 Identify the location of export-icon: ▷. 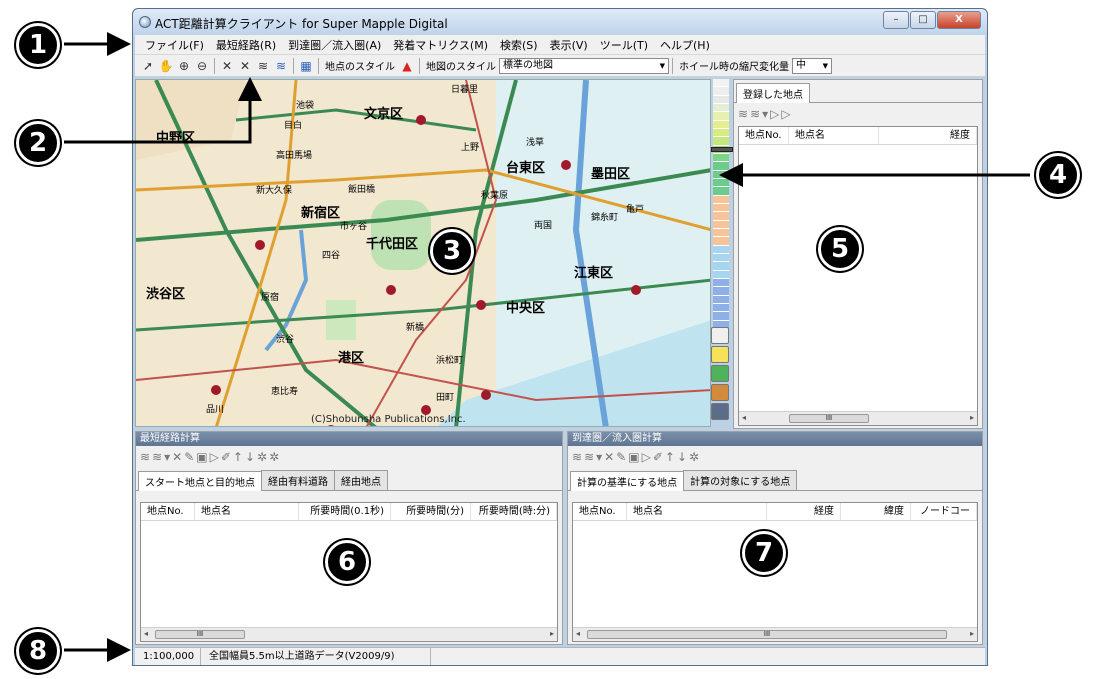
(785, 114).